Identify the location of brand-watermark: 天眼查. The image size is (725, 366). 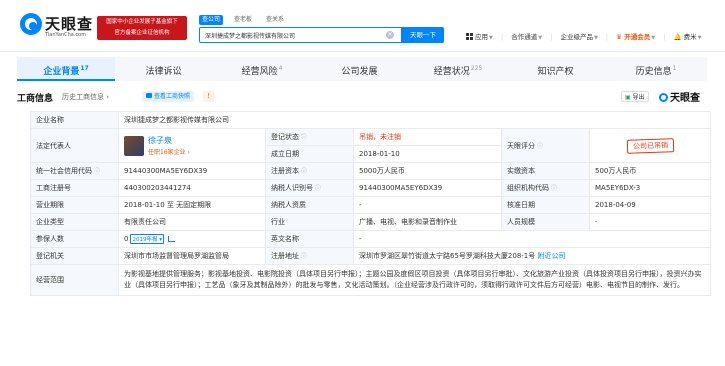
(679, 96).